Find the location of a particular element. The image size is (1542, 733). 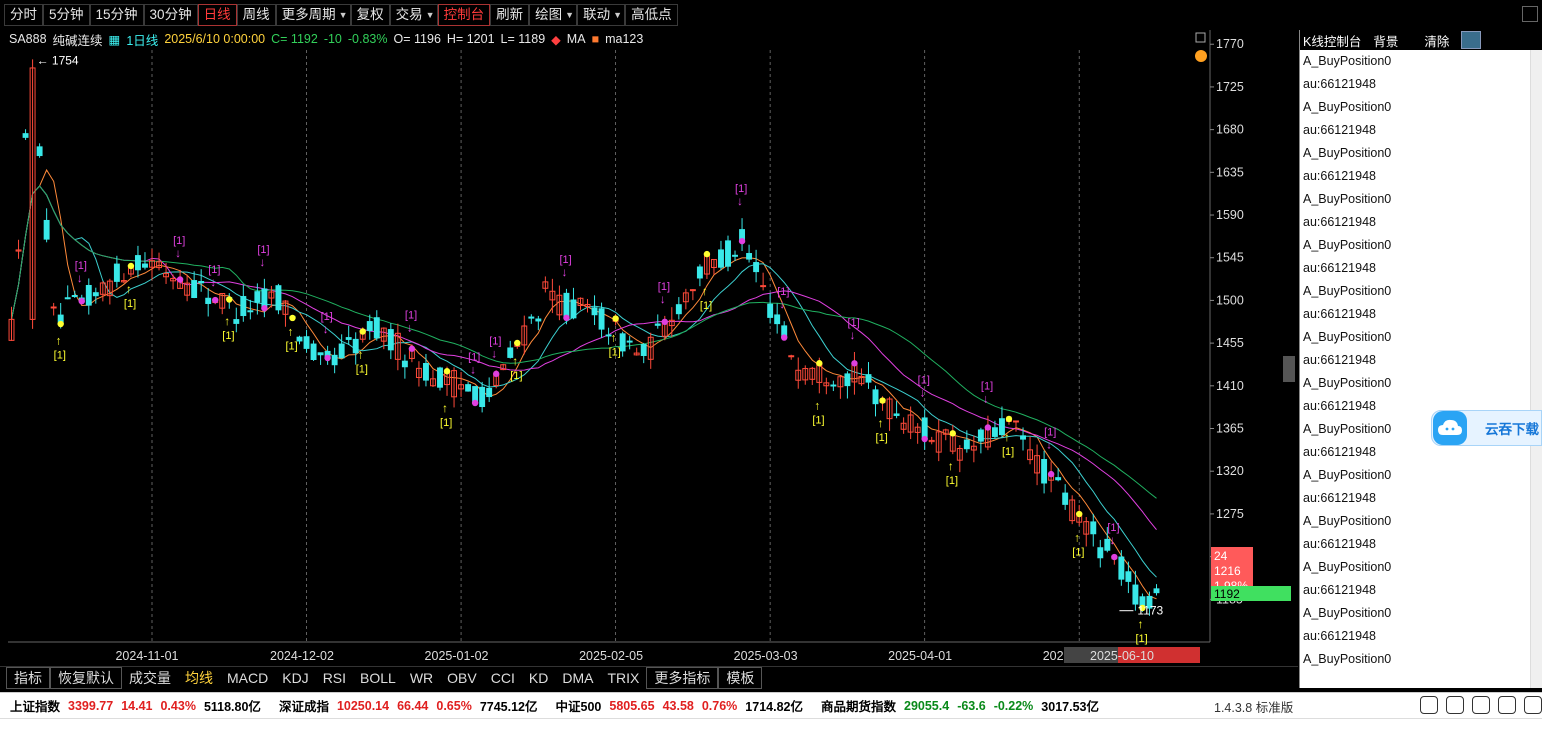

console-scrollbar is located at coordinates (1536, 369).